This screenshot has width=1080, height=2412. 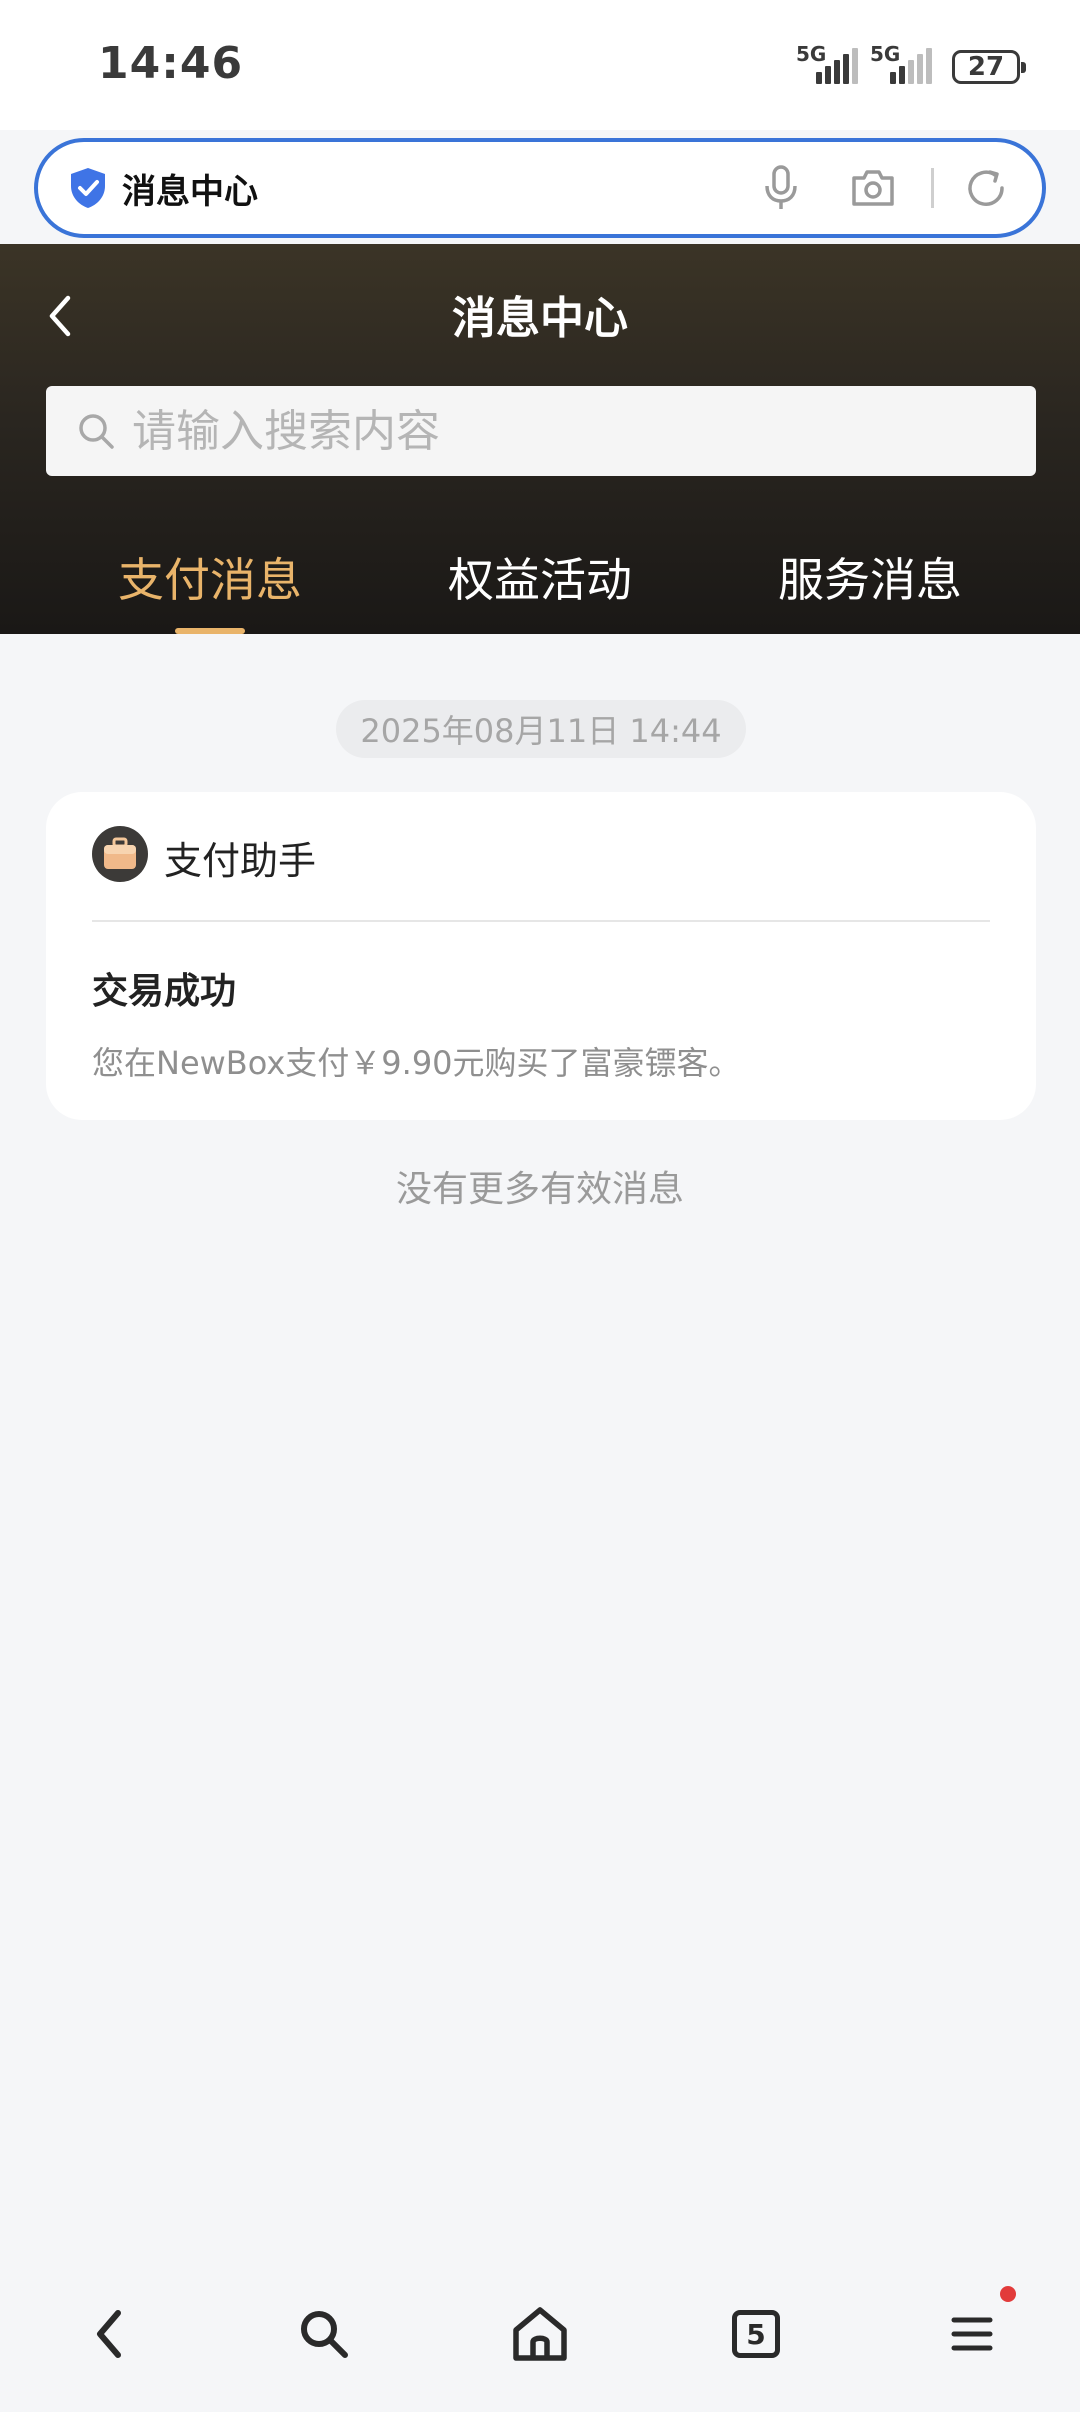 I want to click on briefcase-icon, so click(x=120, y=853).